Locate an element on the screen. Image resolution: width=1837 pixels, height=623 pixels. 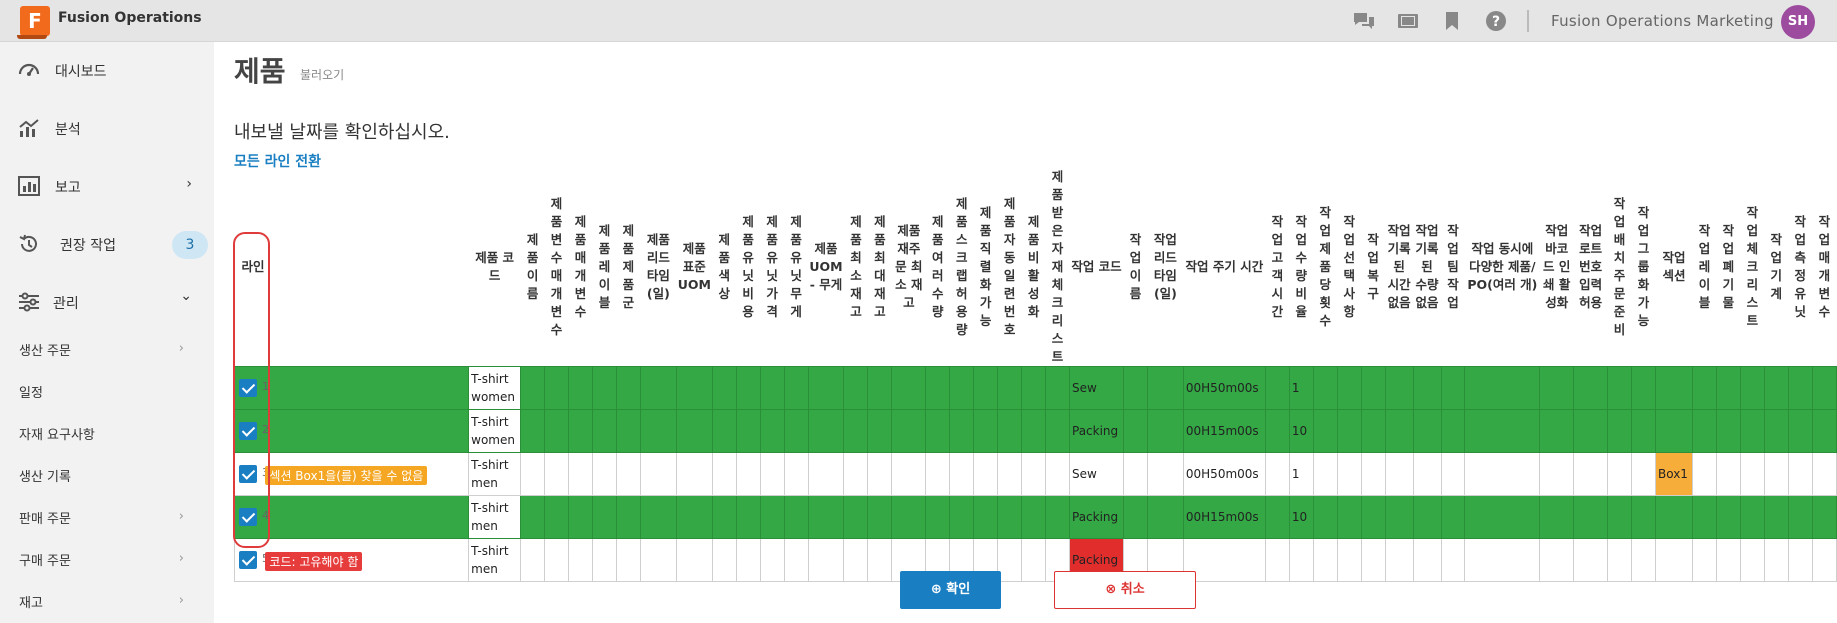
table-row: 1 T-shirt women Sew 00H50m00s 1 is located at coordinates (1035, 388).